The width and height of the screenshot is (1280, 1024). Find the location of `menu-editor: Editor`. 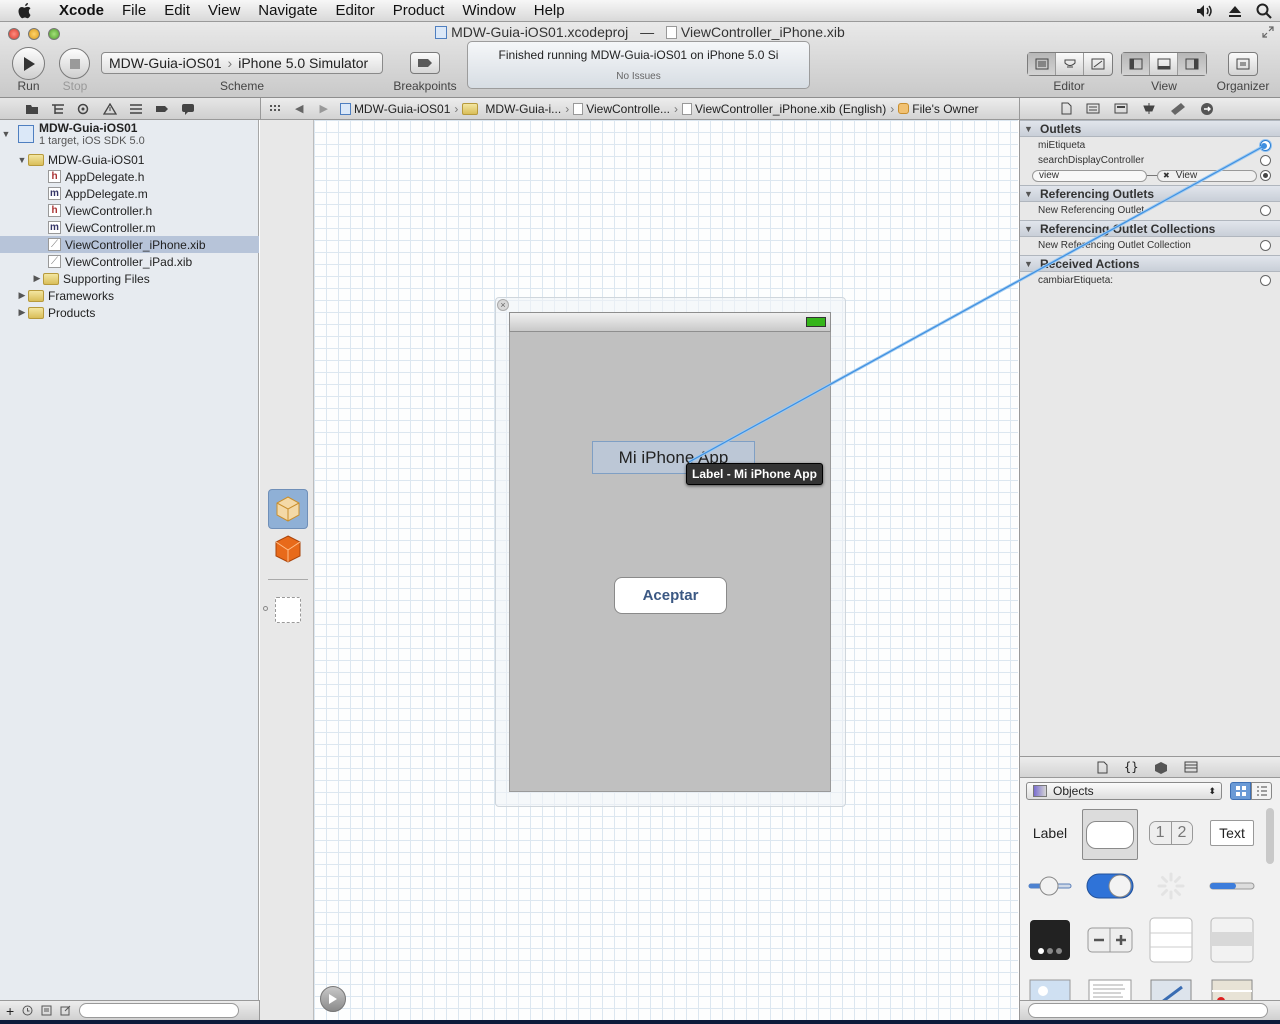

menu-editor: Editor is located at coordinates (355, 10).